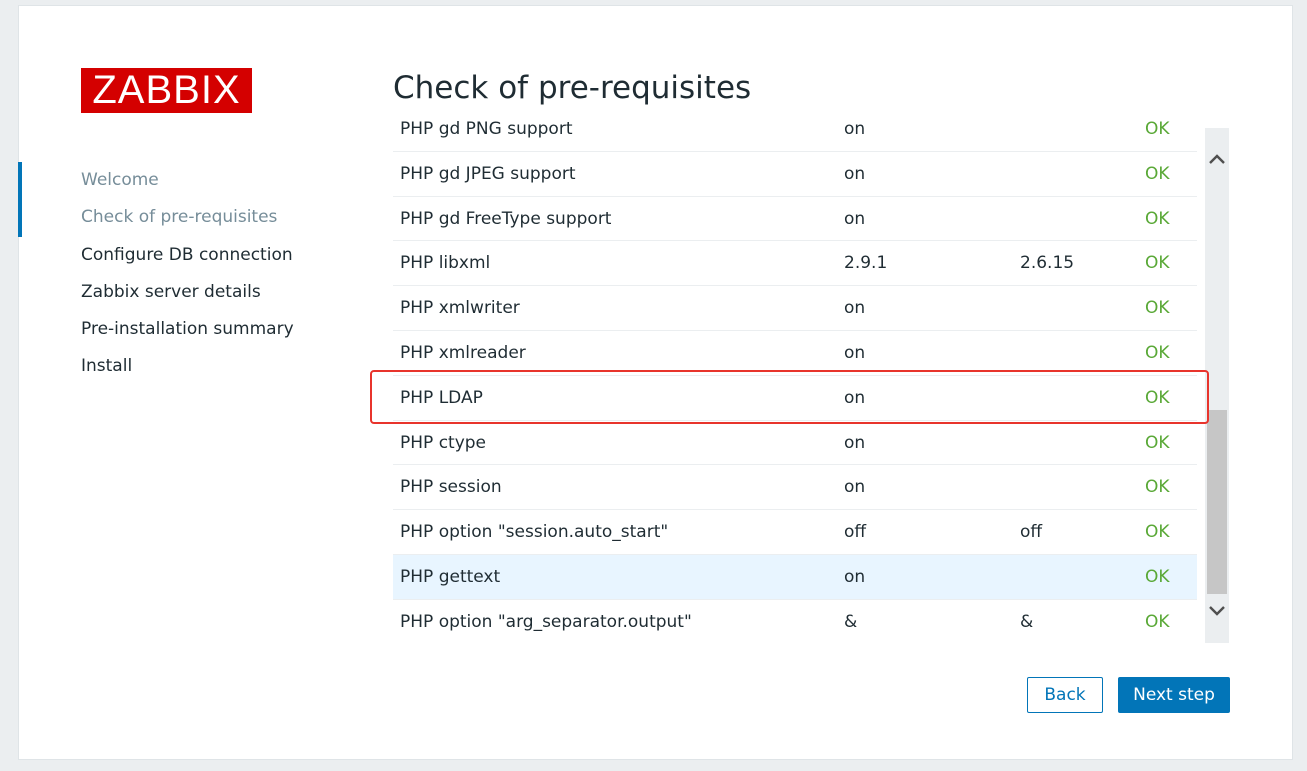 This screenshot has height=771, width=1307. Describe the element at coordinates (460, 308) in the screenshot. I see `requirement-name: PHP xmlwriter` at that location.